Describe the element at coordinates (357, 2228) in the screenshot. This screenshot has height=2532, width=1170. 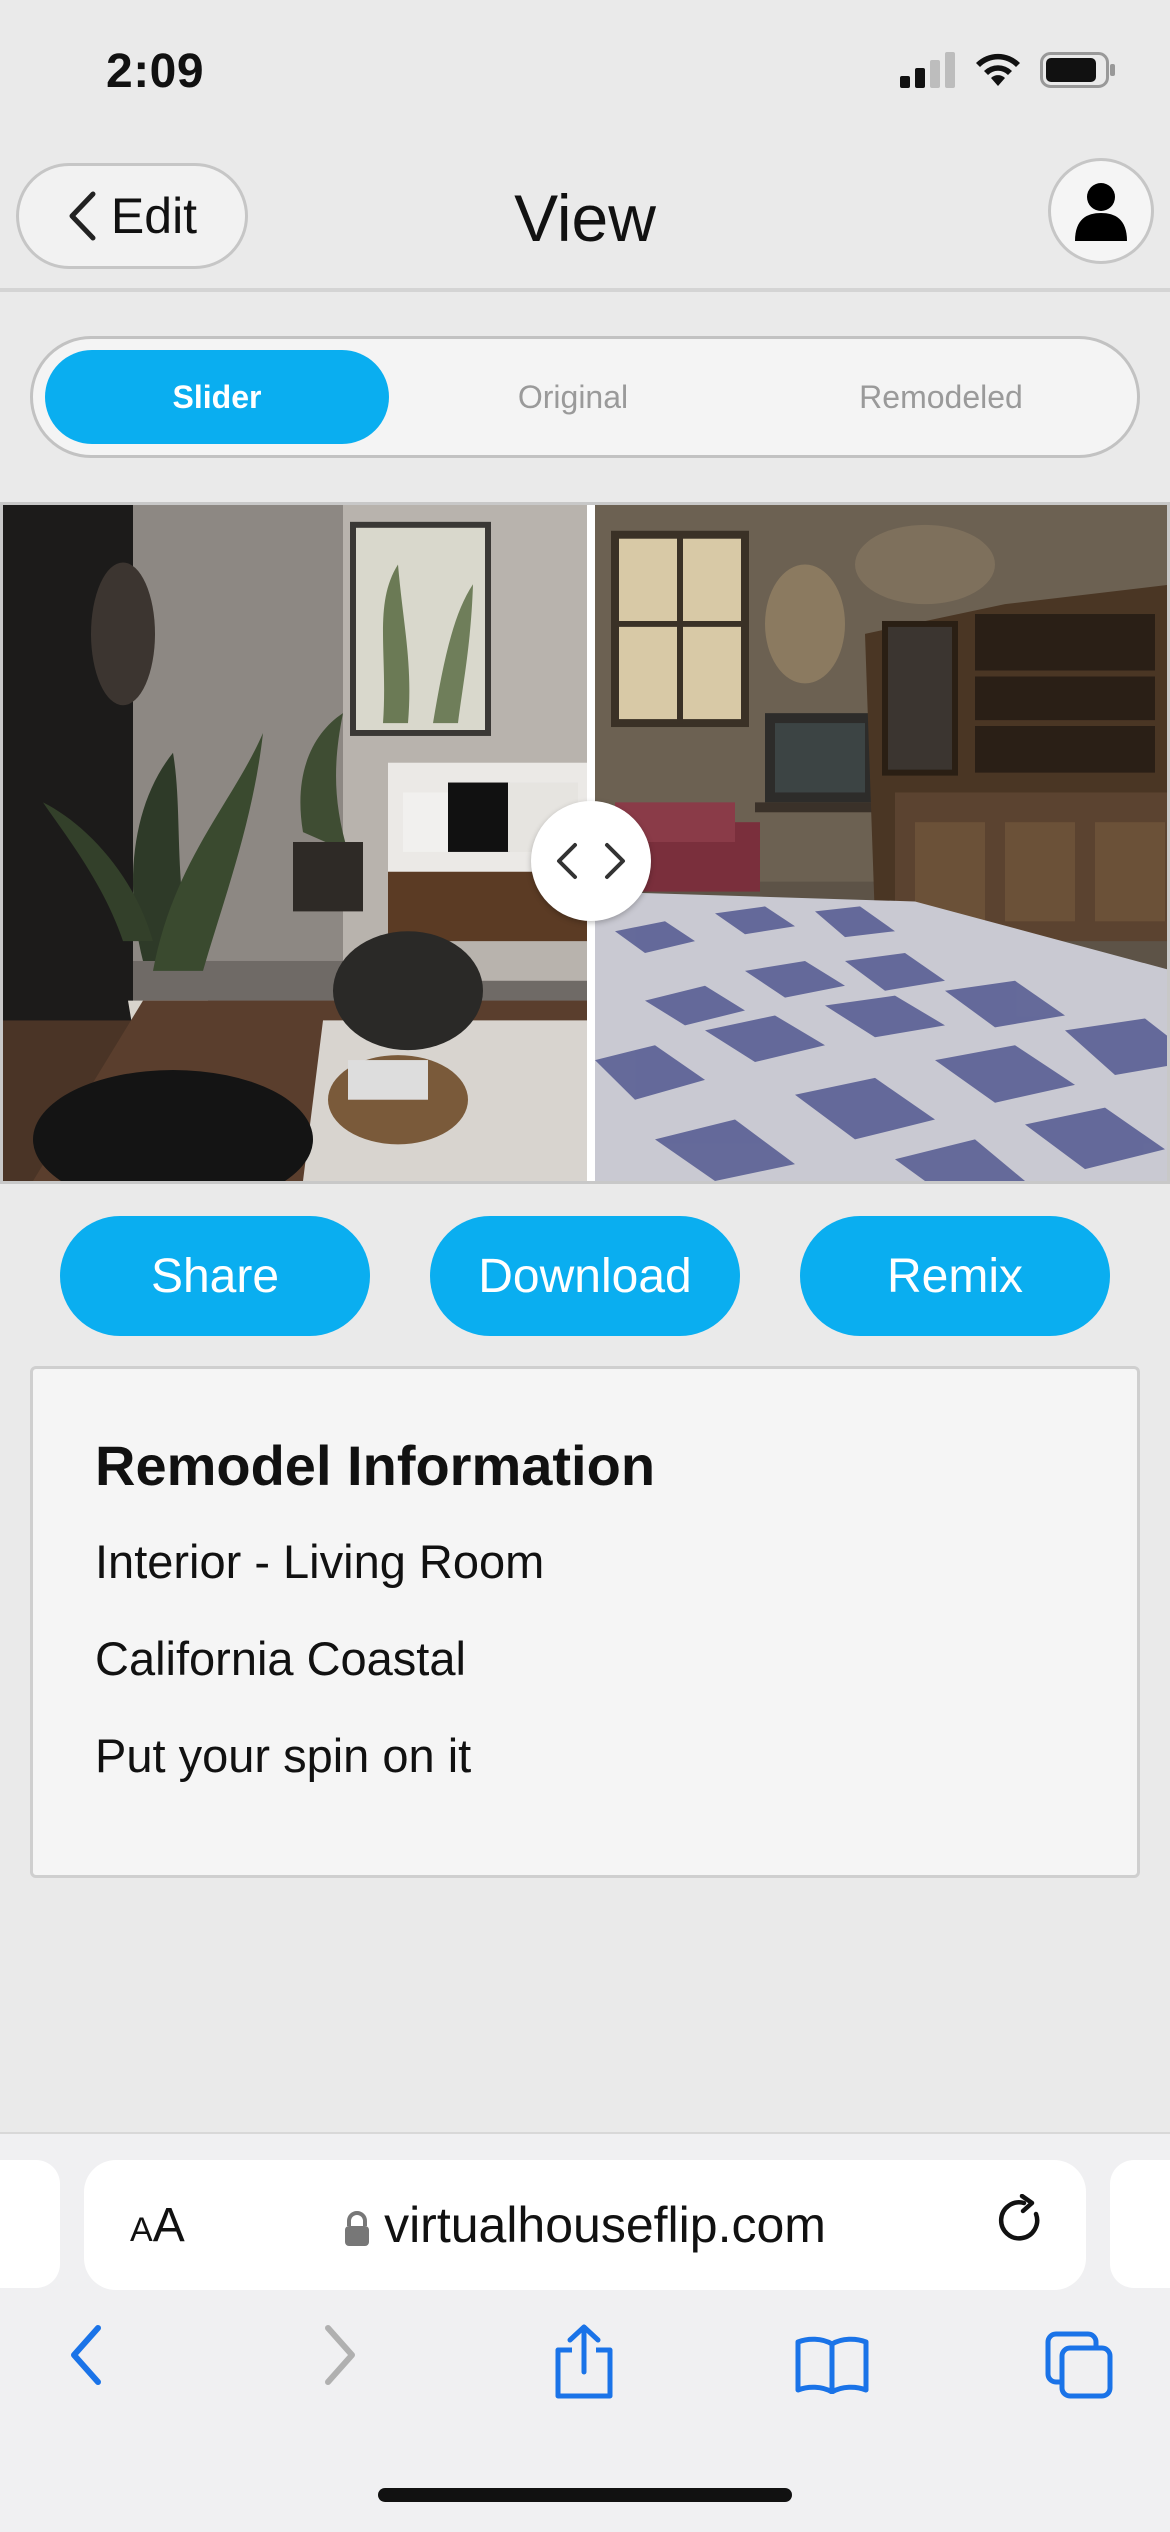
I see `lock-icon` at that location.